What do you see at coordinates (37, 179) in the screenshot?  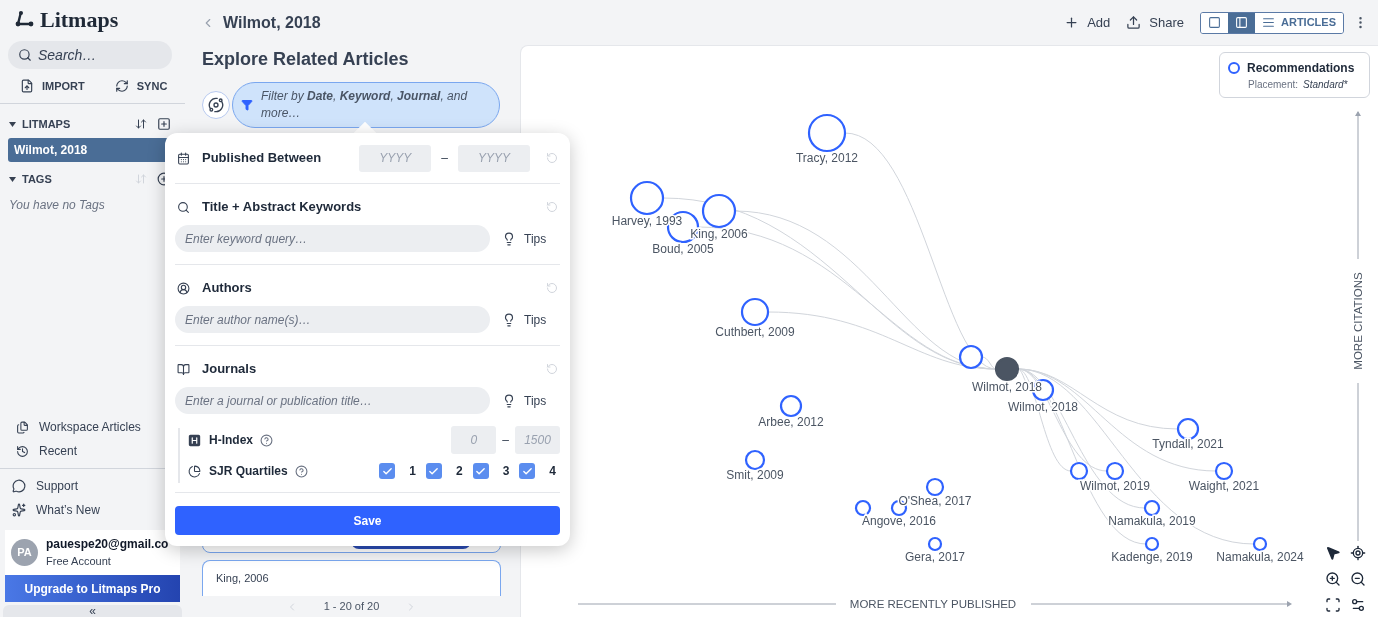 I see `section-title: TAGS` at bounding box center [37, 179].